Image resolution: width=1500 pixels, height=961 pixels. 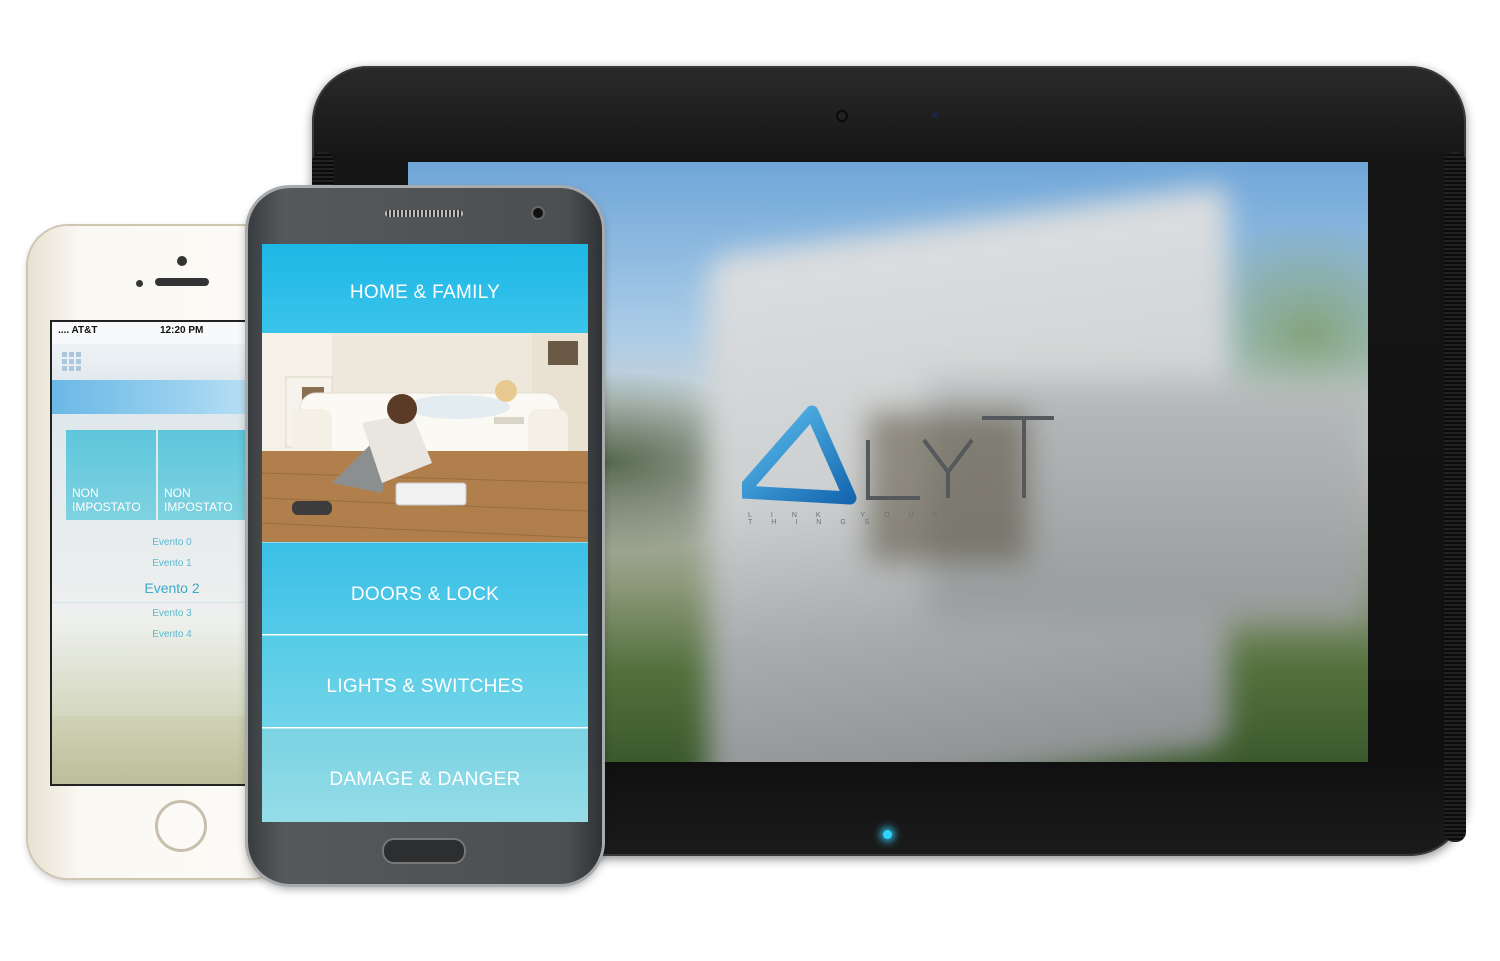 I want to click on tile-slot-1: NON IMPOSTATO, so click(x=111, y=475).